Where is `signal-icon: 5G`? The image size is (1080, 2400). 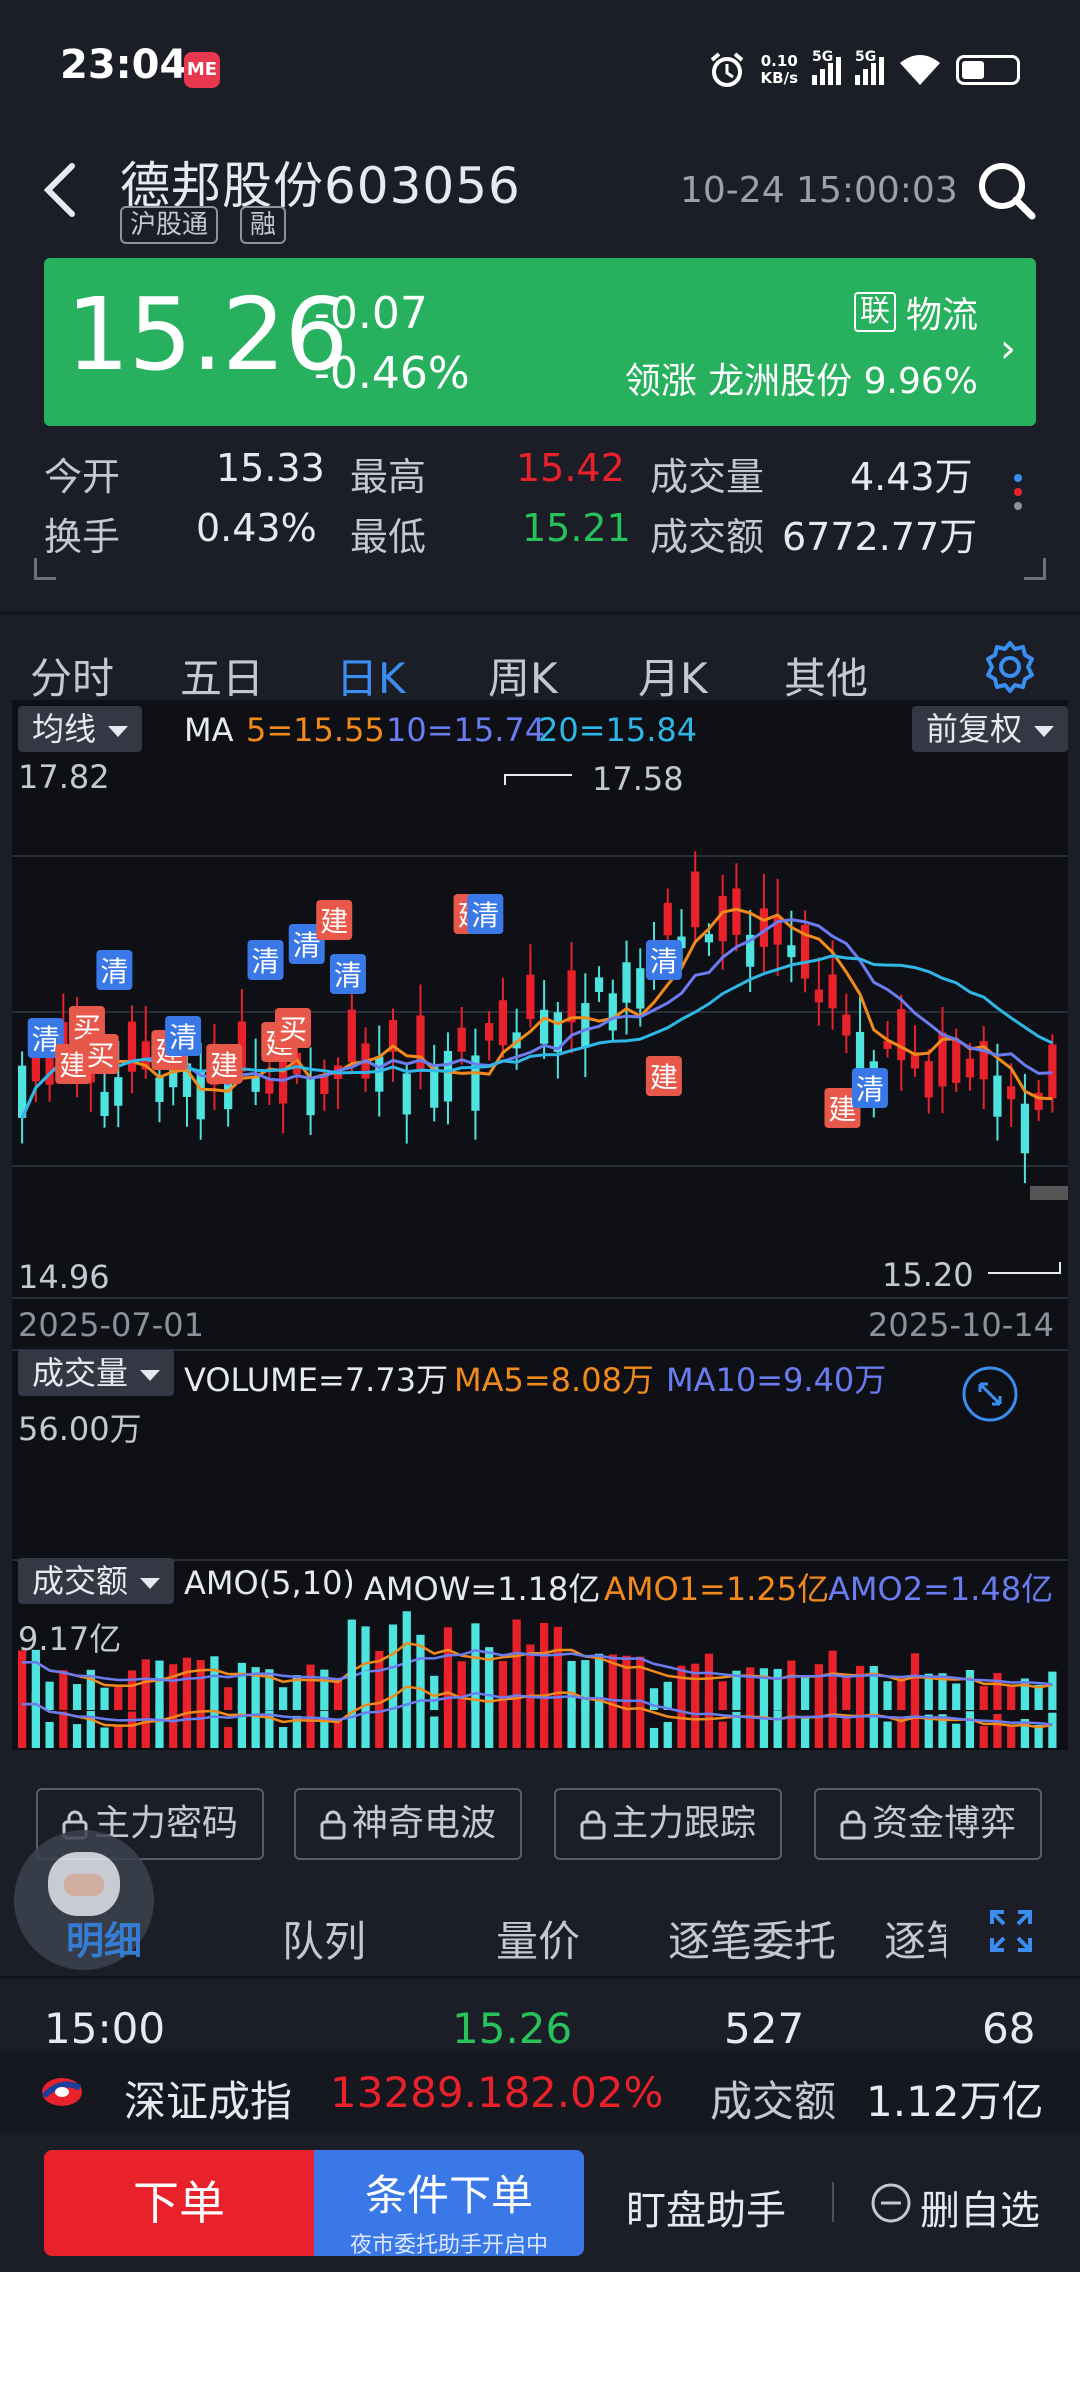
signal-icon: 5G is located at coordinates (826, 67).